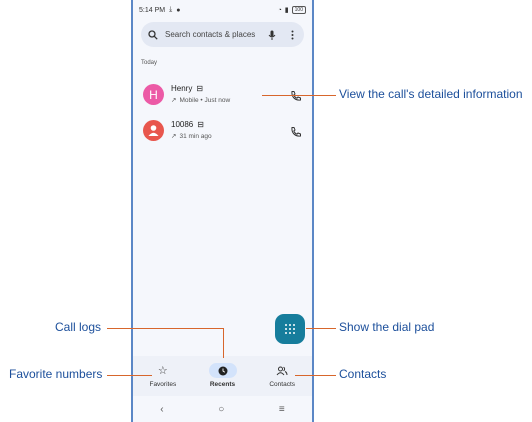 Image resolution: width=532 pixels, height=422 pixels. I want to click on avatar, so click(153, 130).